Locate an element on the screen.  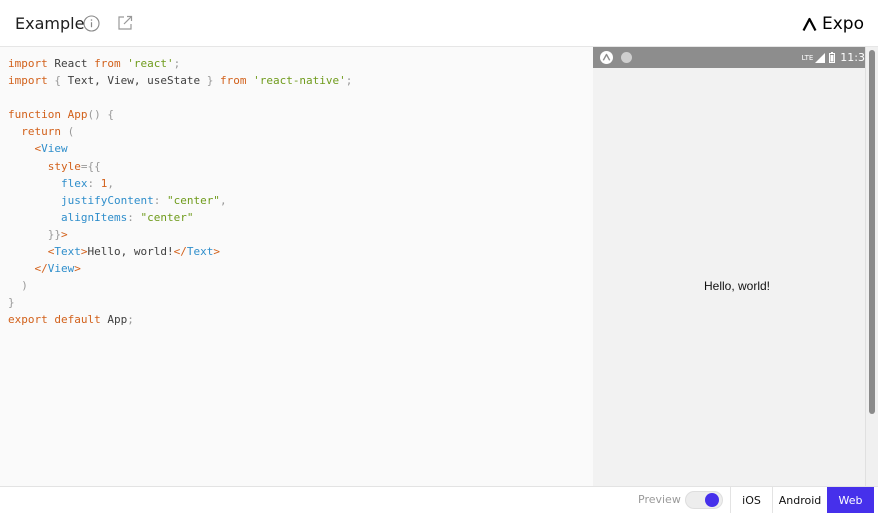
footer-bar: Preview iOS Android Web is located at coordinates (439, 499).